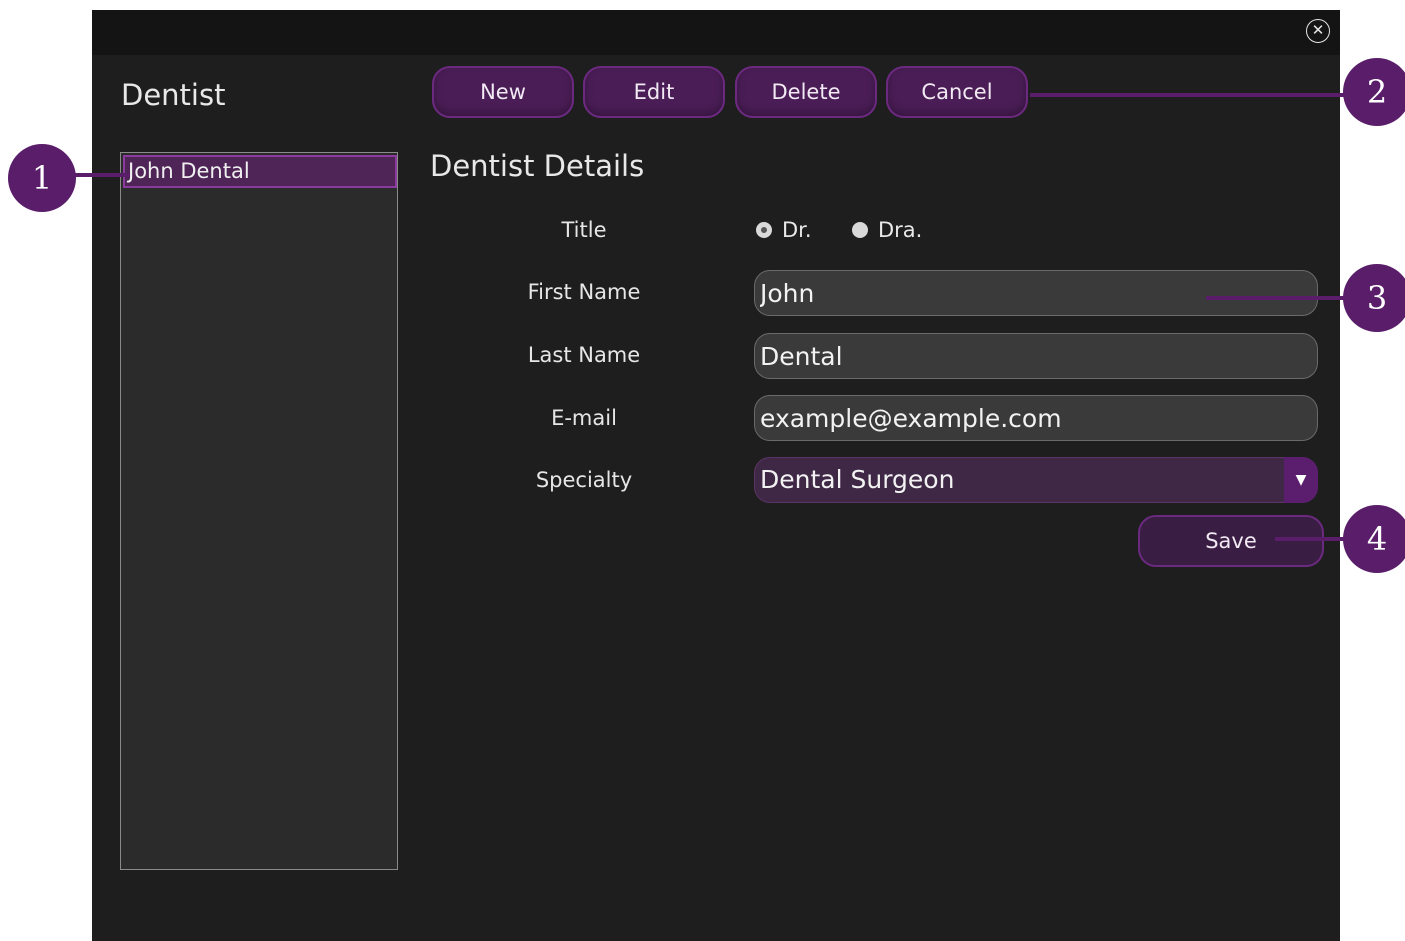 The height and width of the screenshot is (941, 1405). What do you see at coordinates (1301, 480) in the screenshot?
I see `chevron-down-icon: ▼` at bounding box center [1301, 480].